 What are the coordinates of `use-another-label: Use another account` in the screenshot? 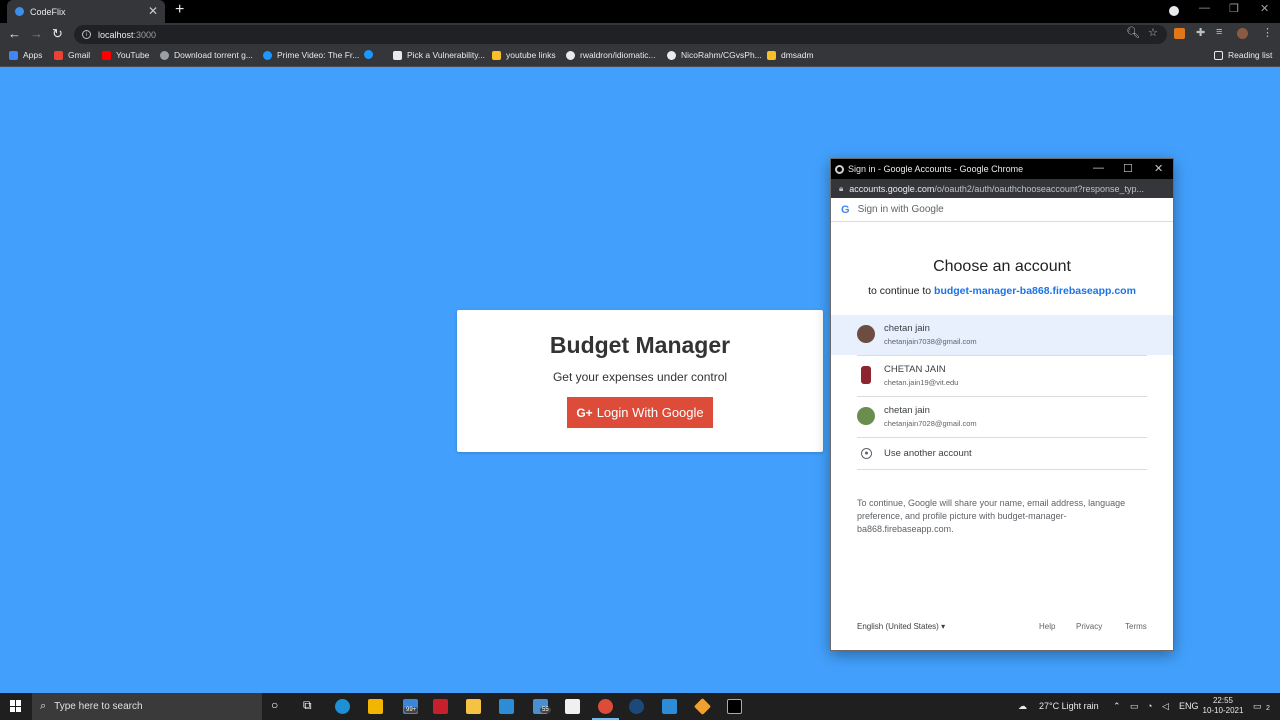 It's located at (928, 453).